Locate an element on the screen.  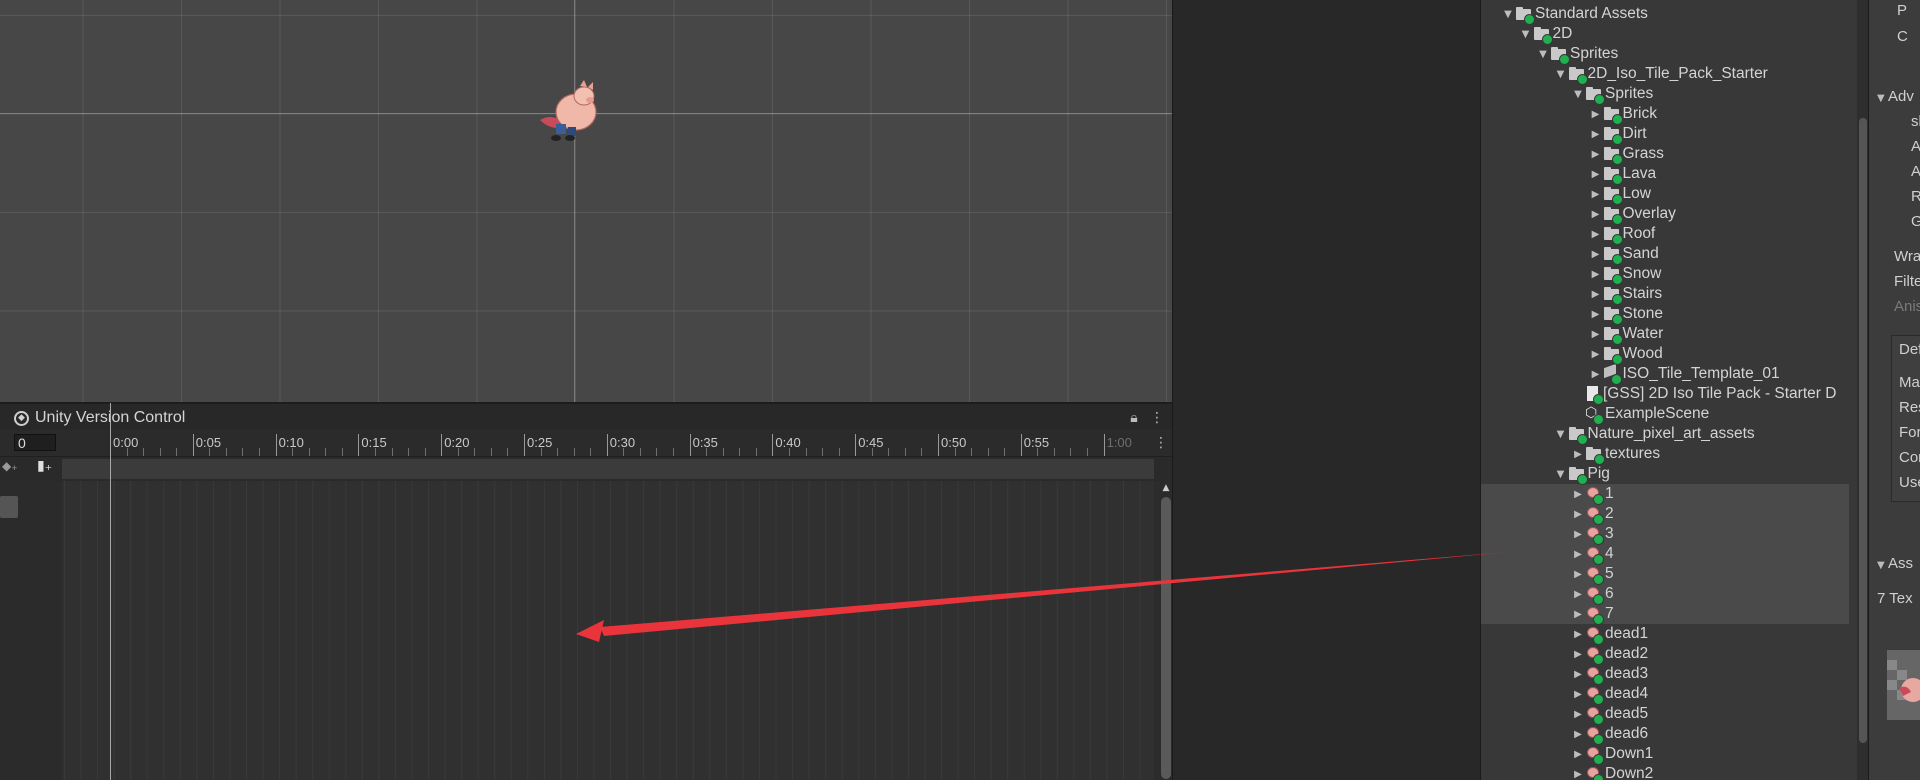
tree-item: ▶ Stairs is located at coordinates (1626, 294).